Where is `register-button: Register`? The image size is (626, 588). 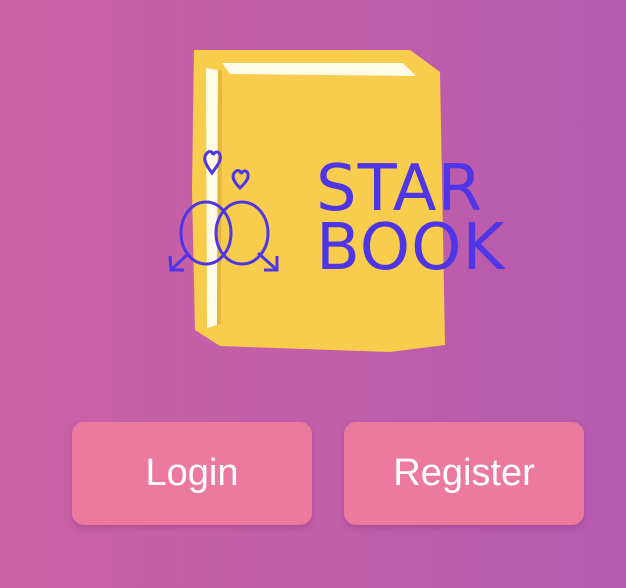
register-button: Register is located at coordinates (464, 473).